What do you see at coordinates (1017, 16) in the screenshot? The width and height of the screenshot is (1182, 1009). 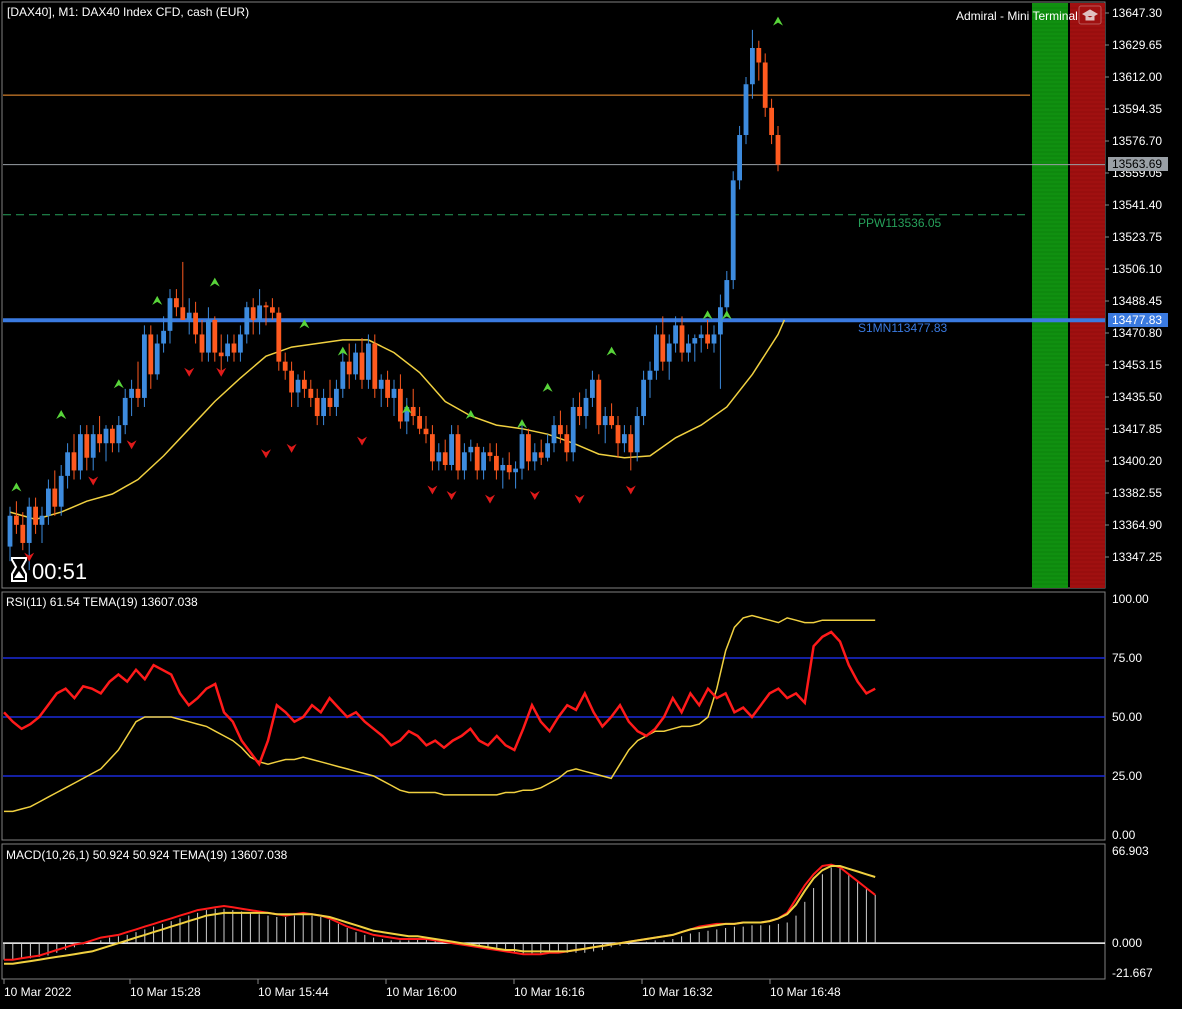 I see `mini-terminal-label: Admiral - Mini Terminal` at bounding box center [1017, 16].